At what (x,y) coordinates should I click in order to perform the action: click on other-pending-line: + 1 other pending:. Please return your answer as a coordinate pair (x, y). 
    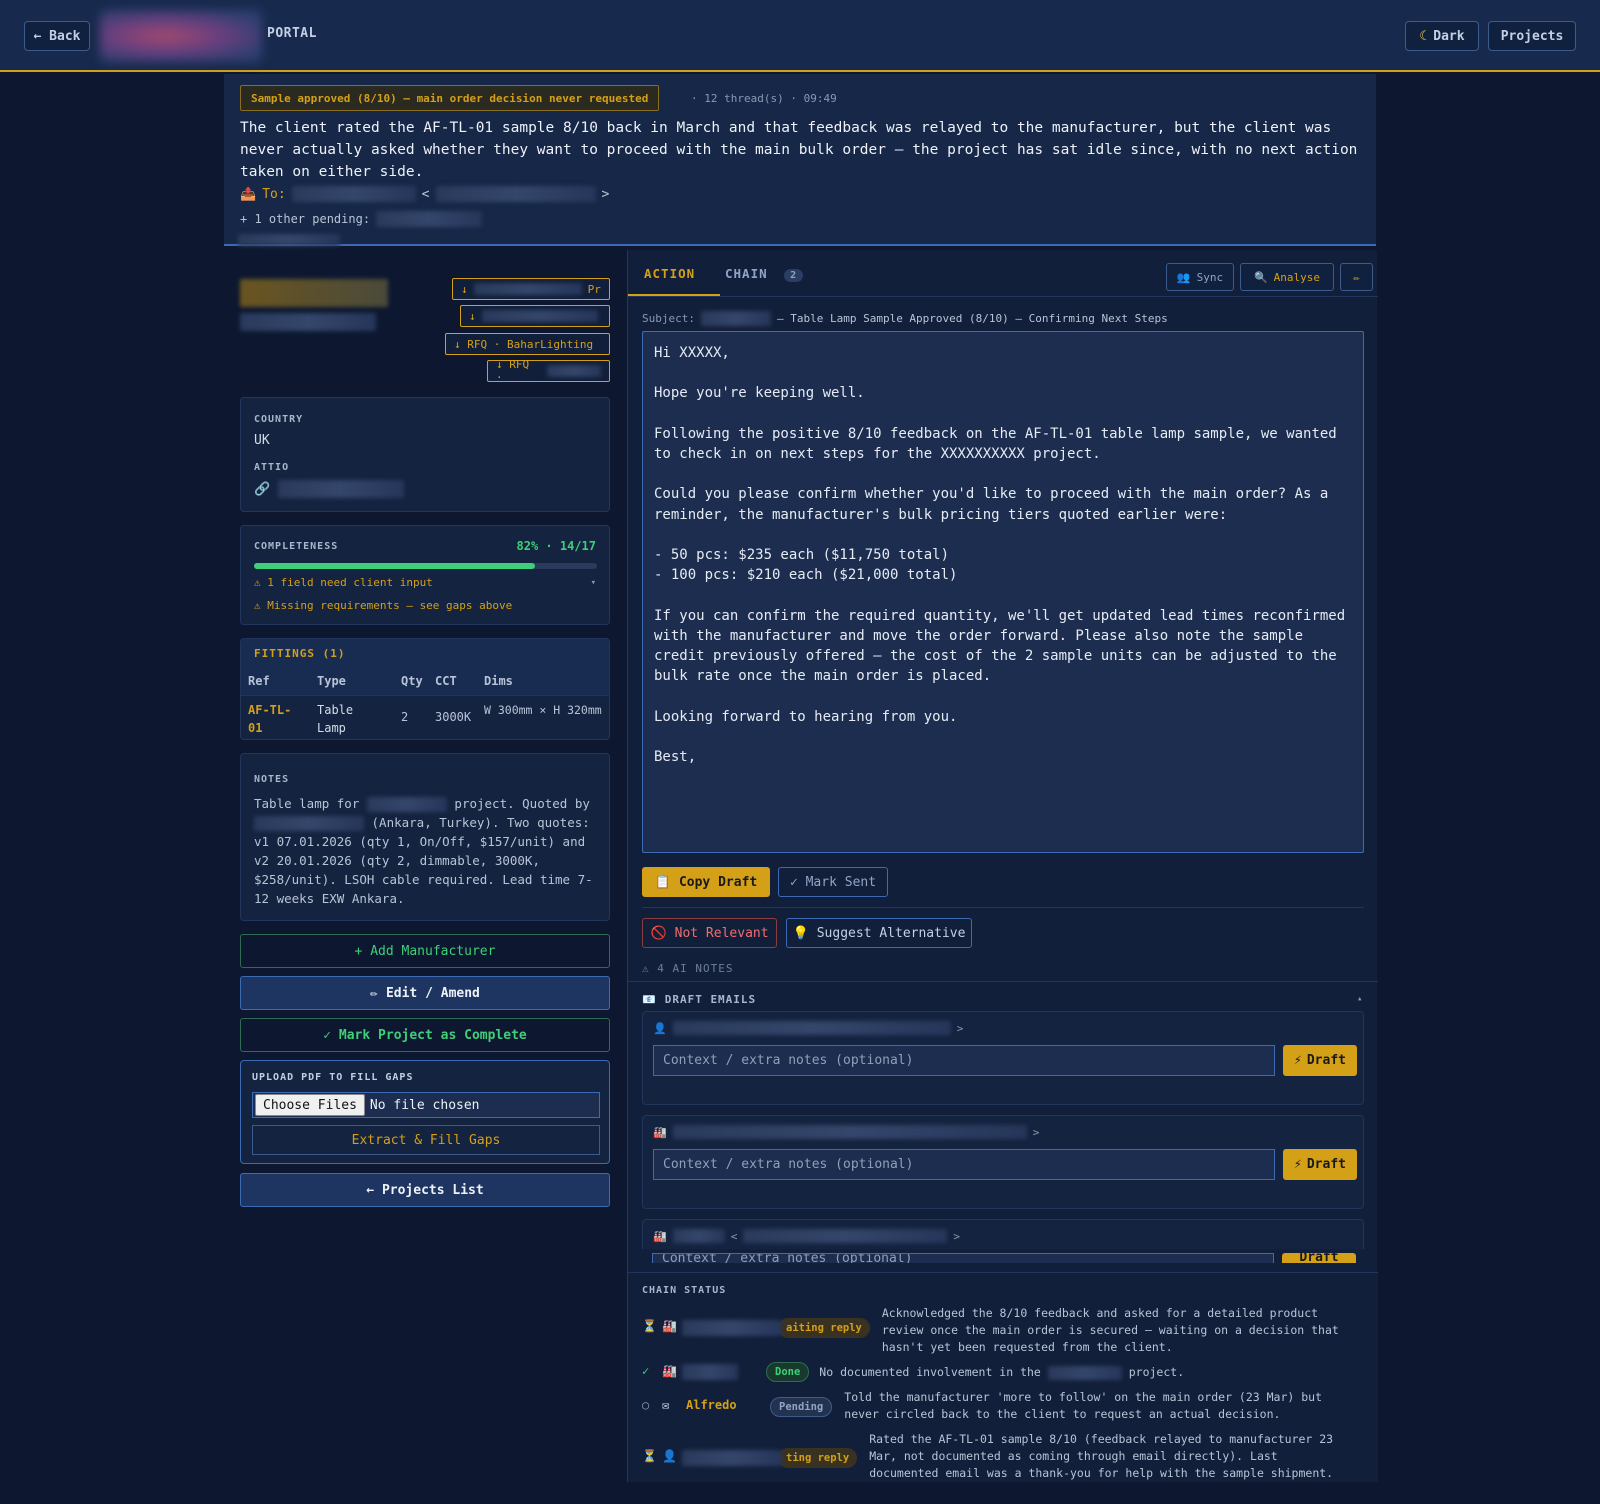
    Looking at the image, I should click on (361, 219).